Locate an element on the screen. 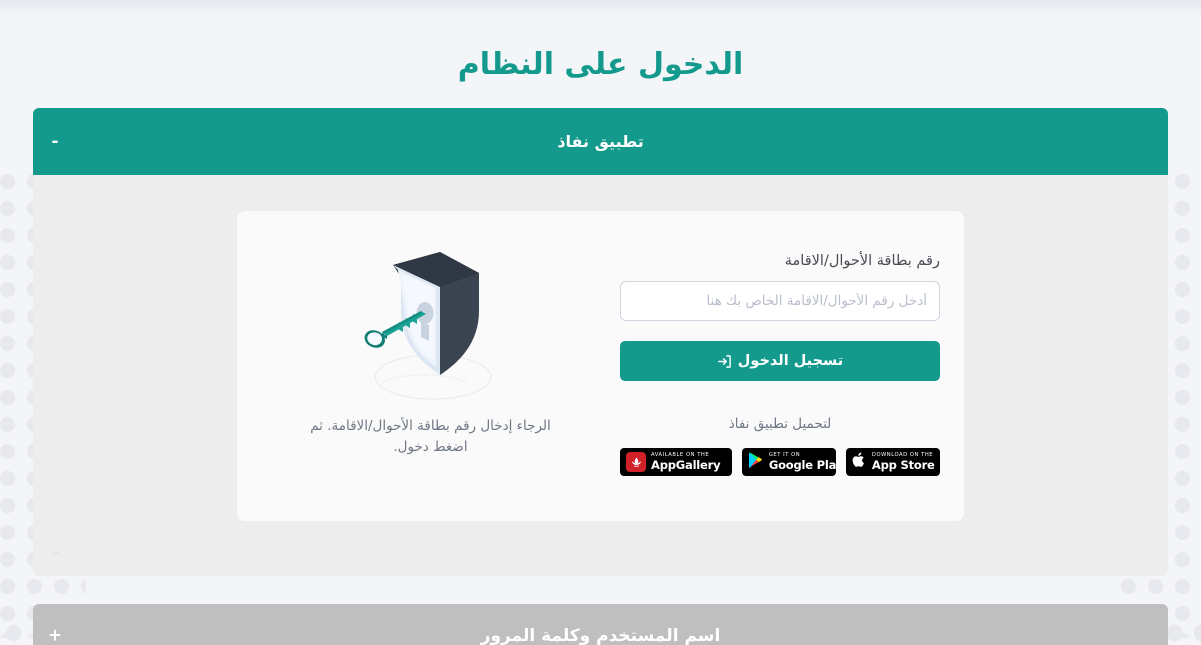 This screenshot has width=1201, height=645. page-title: الدخول على النظام is located at coordinates (600, 64).